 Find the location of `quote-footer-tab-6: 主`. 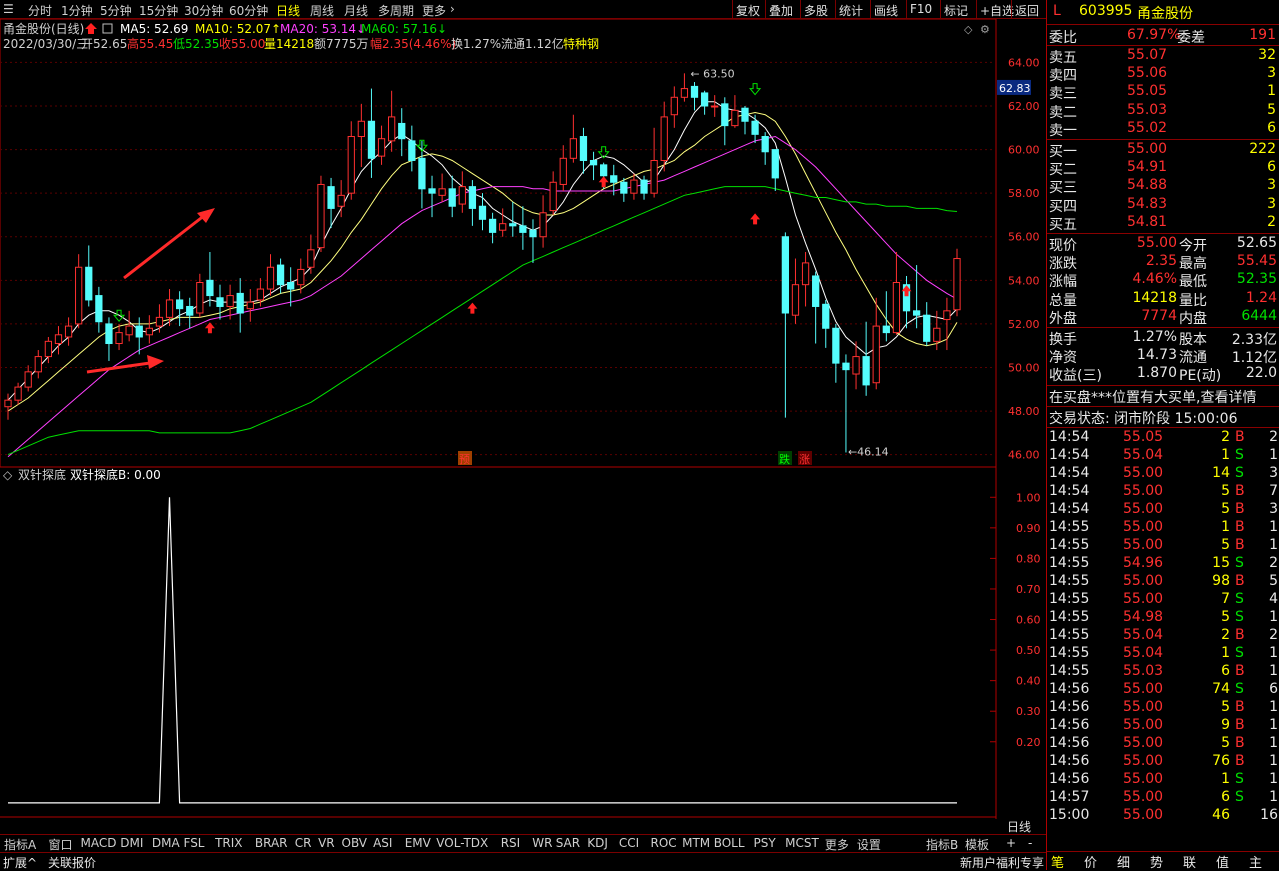

quote-footer-tab-6: 主 is located at coordinates (1255, 861).